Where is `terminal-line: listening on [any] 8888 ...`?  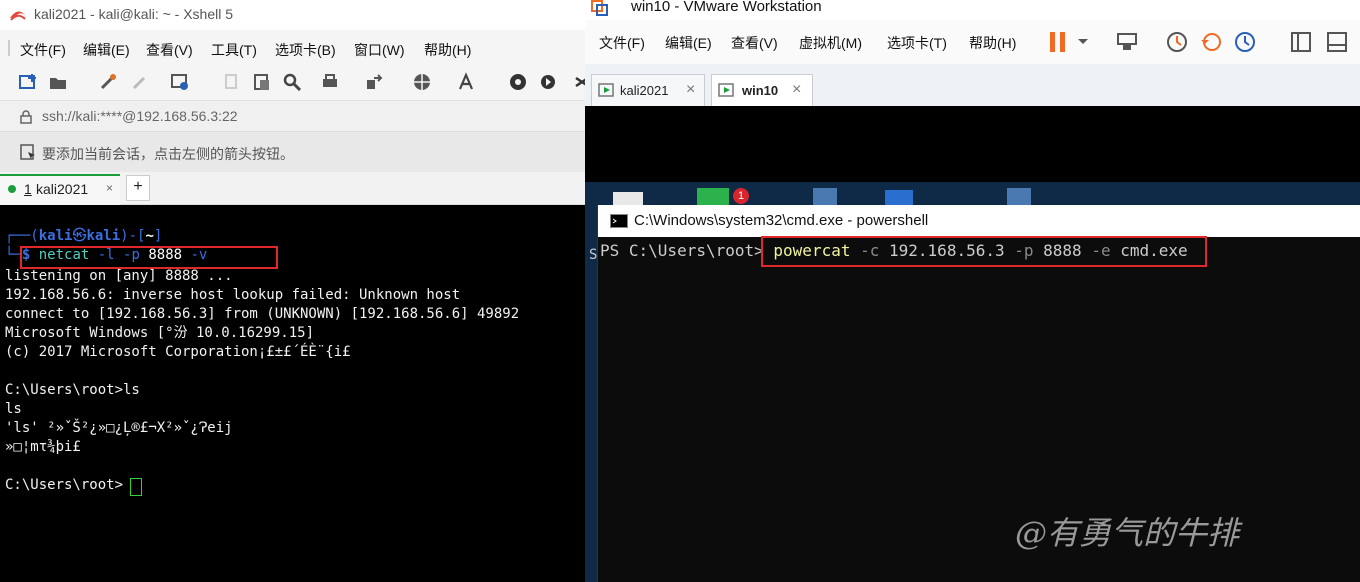 terminal-line: listening on [any] 8888 ... is located at coordinates (119, 276).